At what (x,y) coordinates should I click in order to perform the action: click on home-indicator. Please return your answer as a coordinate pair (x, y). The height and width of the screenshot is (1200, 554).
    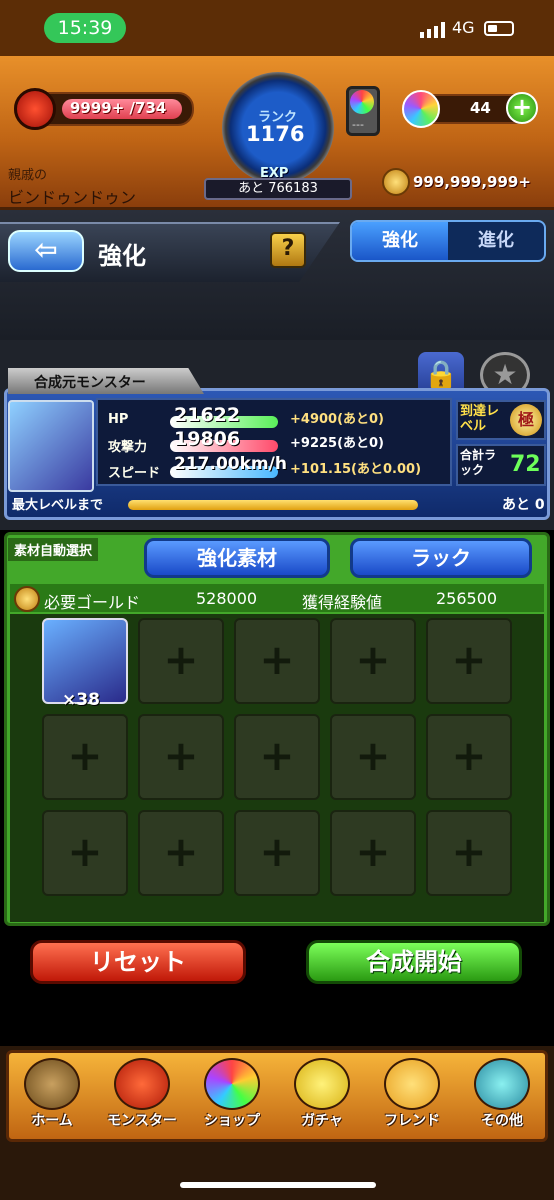
    Looking at the image, I should click on (278, 1185).